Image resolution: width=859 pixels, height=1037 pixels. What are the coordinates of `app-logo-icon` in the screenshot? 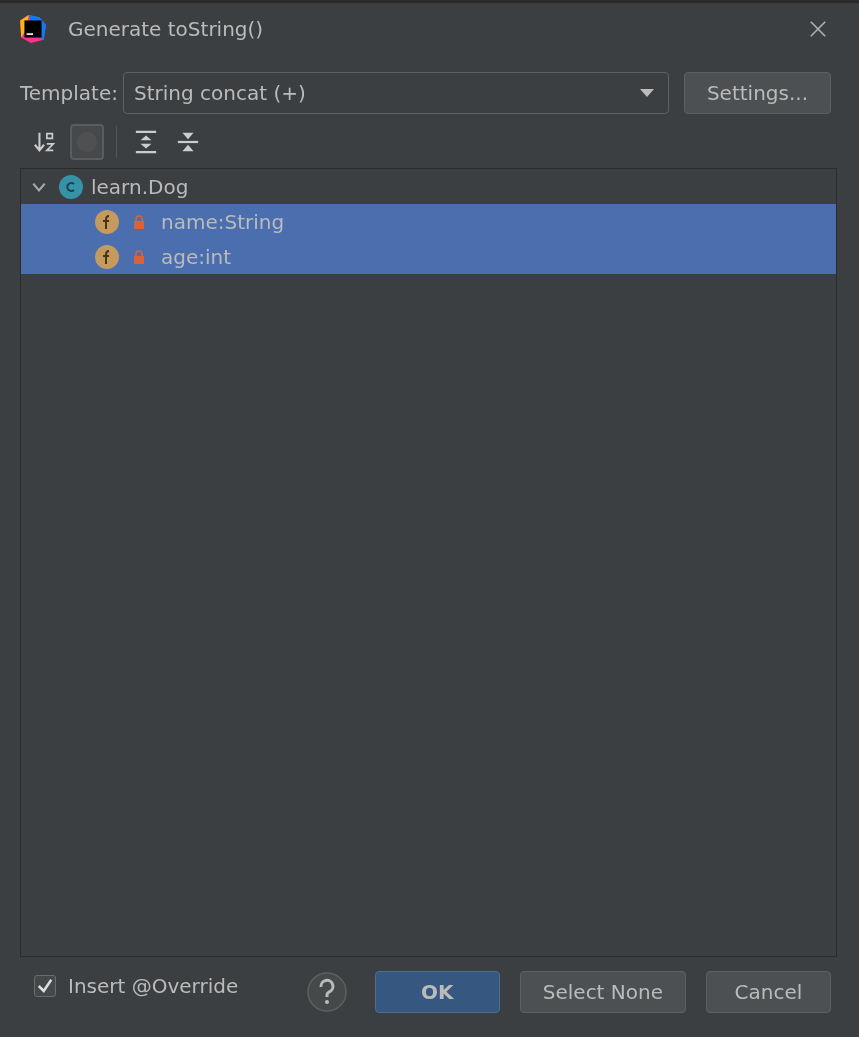 It's located at (33, 29).